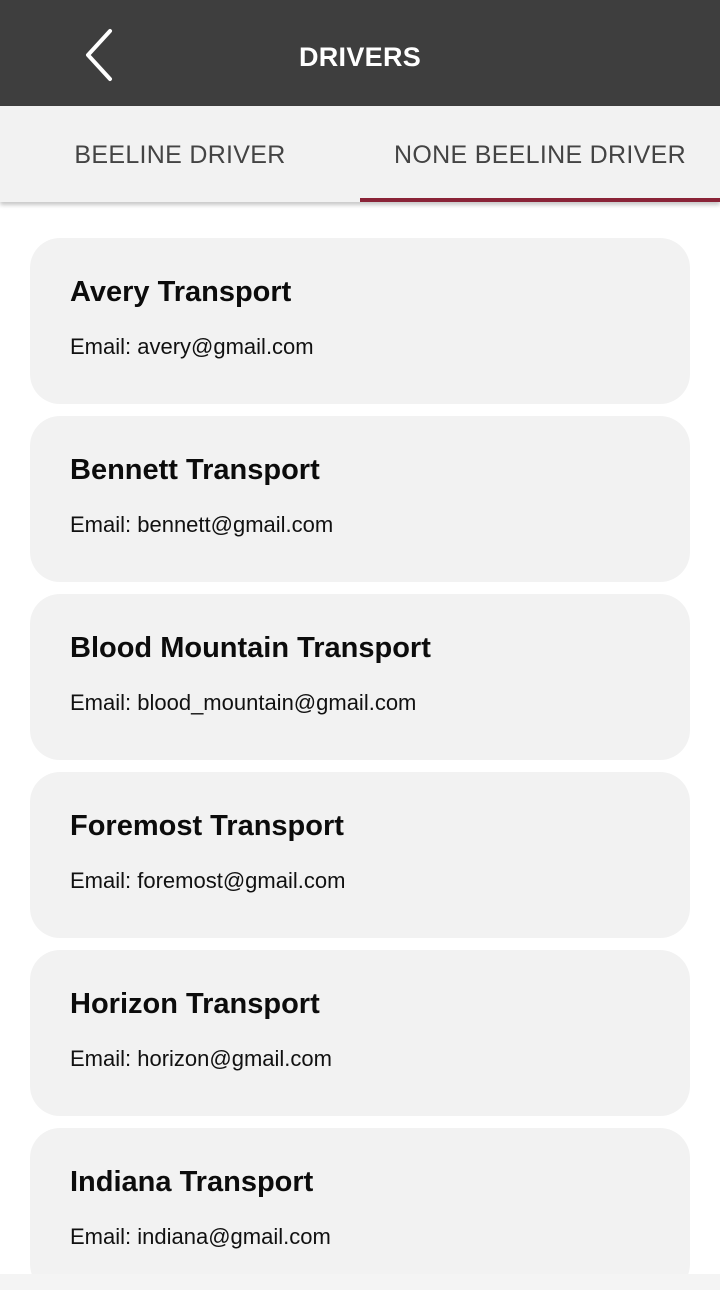 The width and height of the screenshot is (720, 1290). What do you see at coordinates (250, 648) in the screenshot?
I see `driver-name: Blood Mountain Transport` at bounding box center [250, 648].